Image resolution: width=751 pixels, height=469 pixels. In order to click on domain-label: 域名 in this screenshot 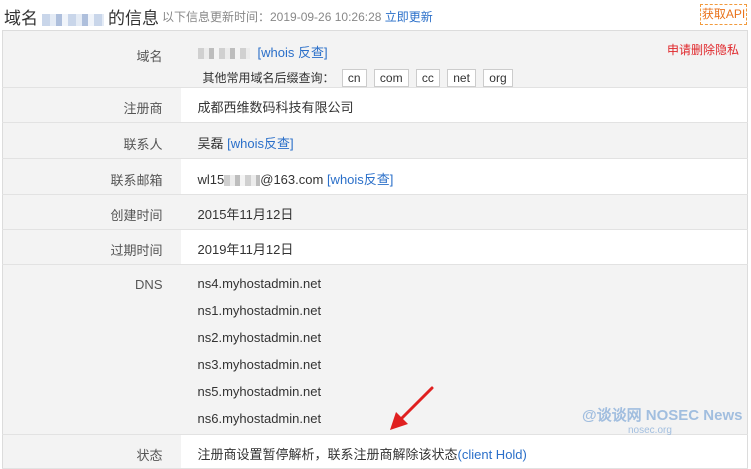, I will do `click(91, 59)`.